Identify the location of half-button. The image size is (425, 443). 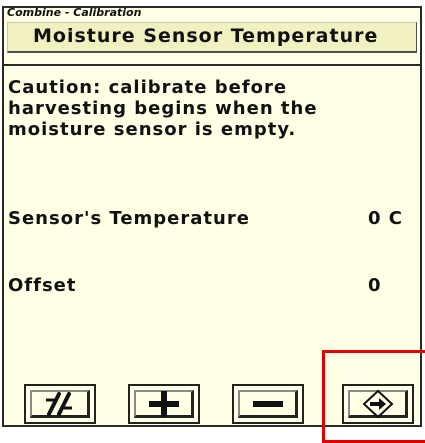
(60, 404).